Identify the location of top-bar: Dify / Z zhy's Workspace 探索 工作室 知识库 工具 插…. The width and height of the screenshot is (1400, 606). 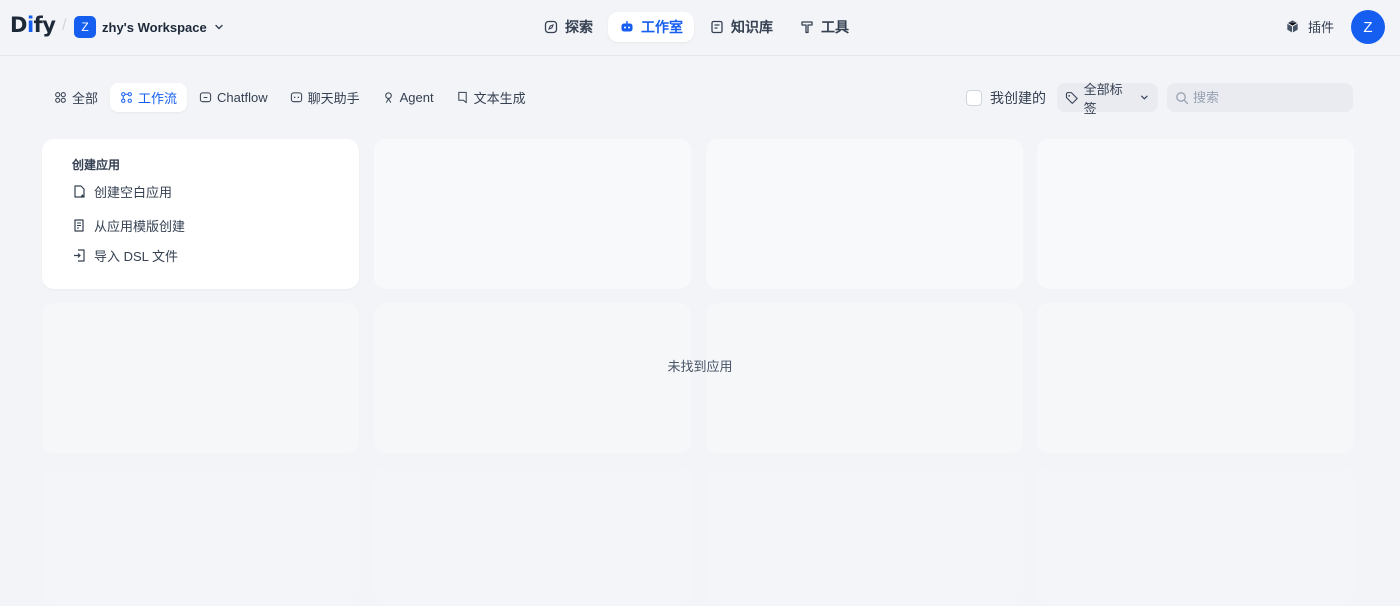
(700, 28).